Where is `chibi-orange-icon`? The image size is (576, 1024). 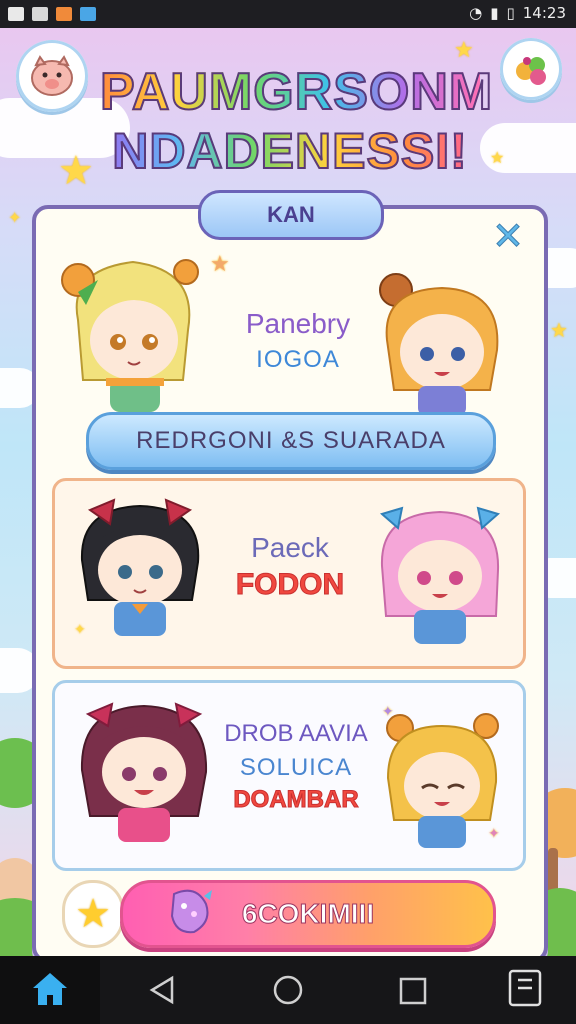 chibi-orange-icon is located at coordinates (439, 344).